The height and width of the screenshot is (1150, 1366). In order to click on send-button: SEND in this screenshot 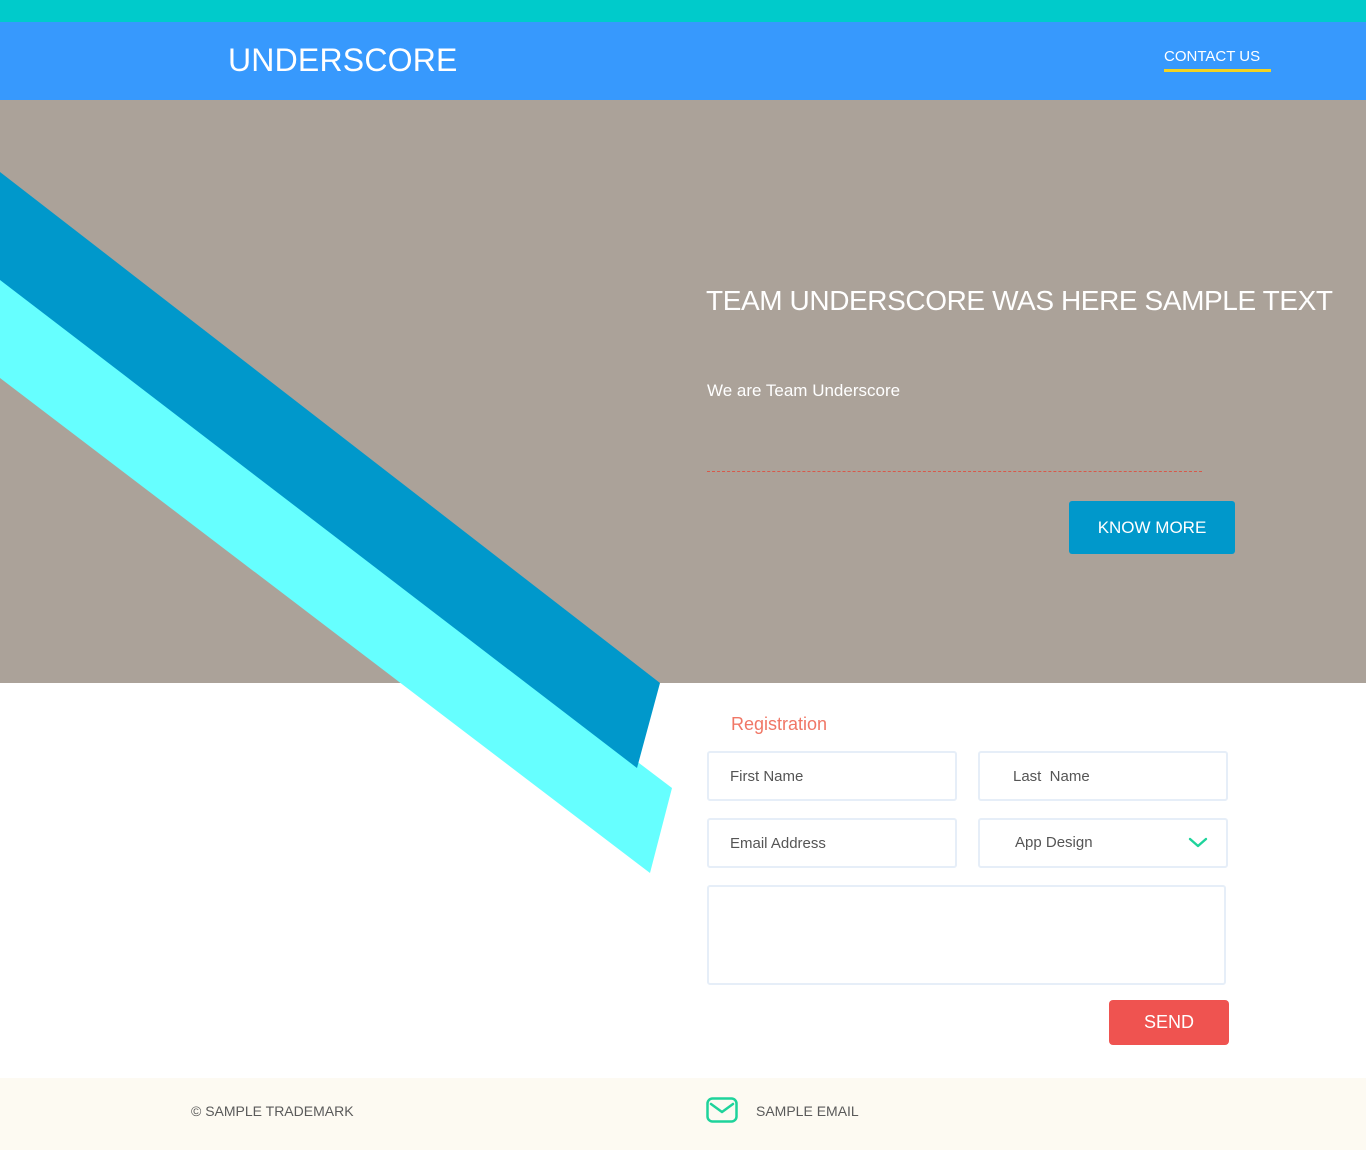, I will do `click(1169, 1022)`.